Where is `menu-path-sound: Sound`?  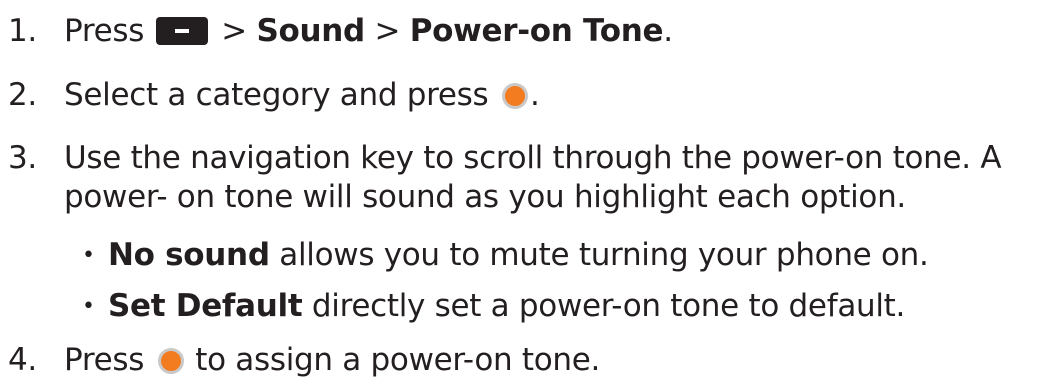
menu-path-sound: Sound is located at coordinates (310, 31).